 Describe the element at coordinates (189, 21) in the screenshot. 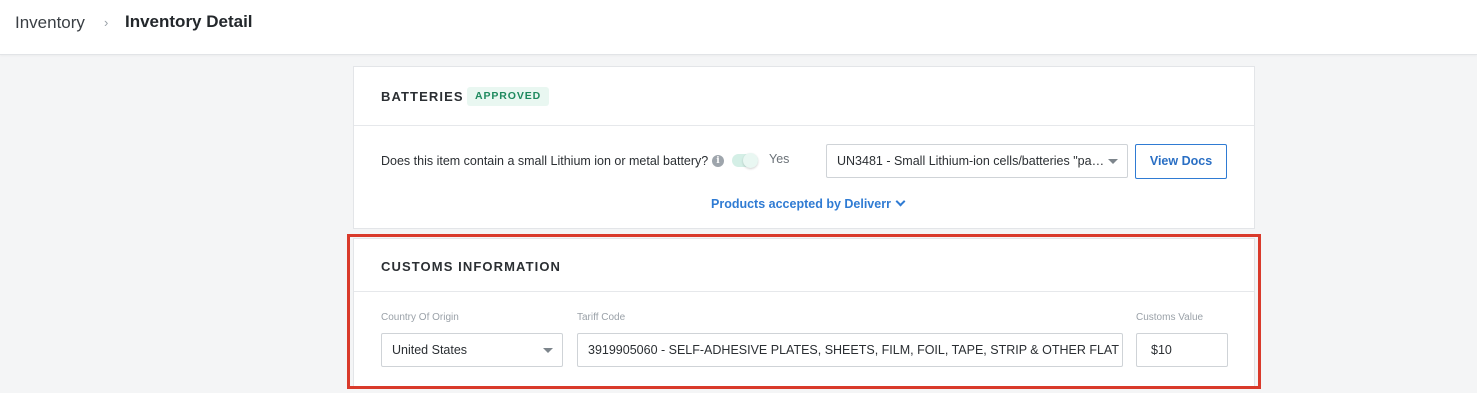

I see `page-title: Inventory Detail` at that location.